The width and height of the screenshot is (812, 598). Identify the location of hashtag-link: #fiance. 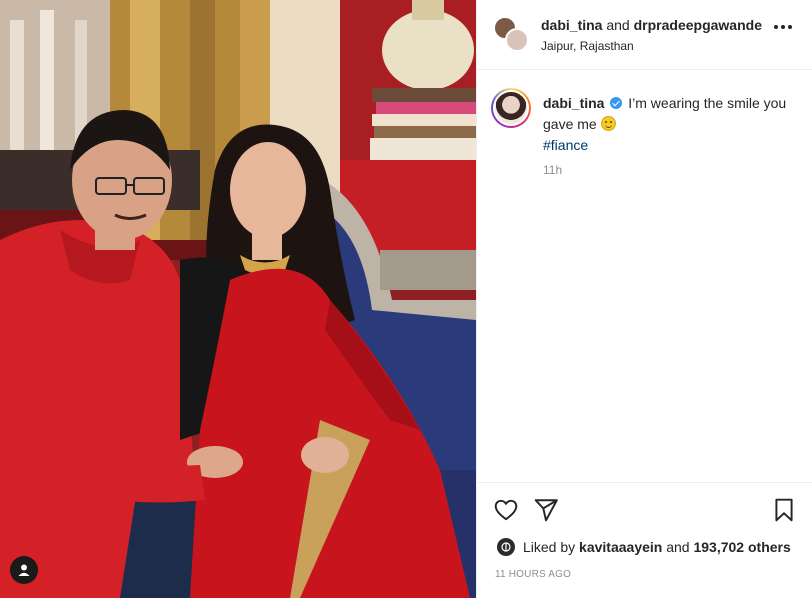
(668, 145).